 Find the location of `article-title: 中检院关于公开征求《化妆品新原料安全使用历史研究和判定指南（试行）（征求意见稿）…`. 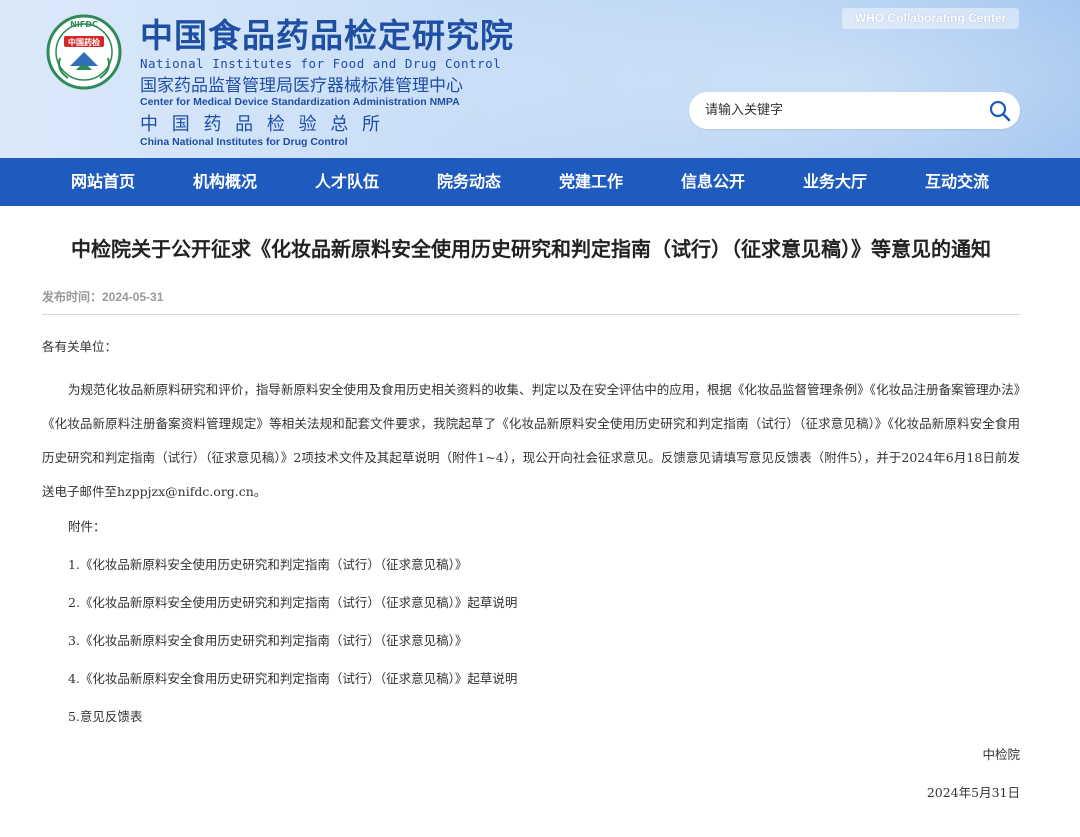

article-title: 中检院关于公开征求《化妆品新原料安全使用历史研究和判定指南（试行）（征求意见稿）… is located at coordinates (531, 249).